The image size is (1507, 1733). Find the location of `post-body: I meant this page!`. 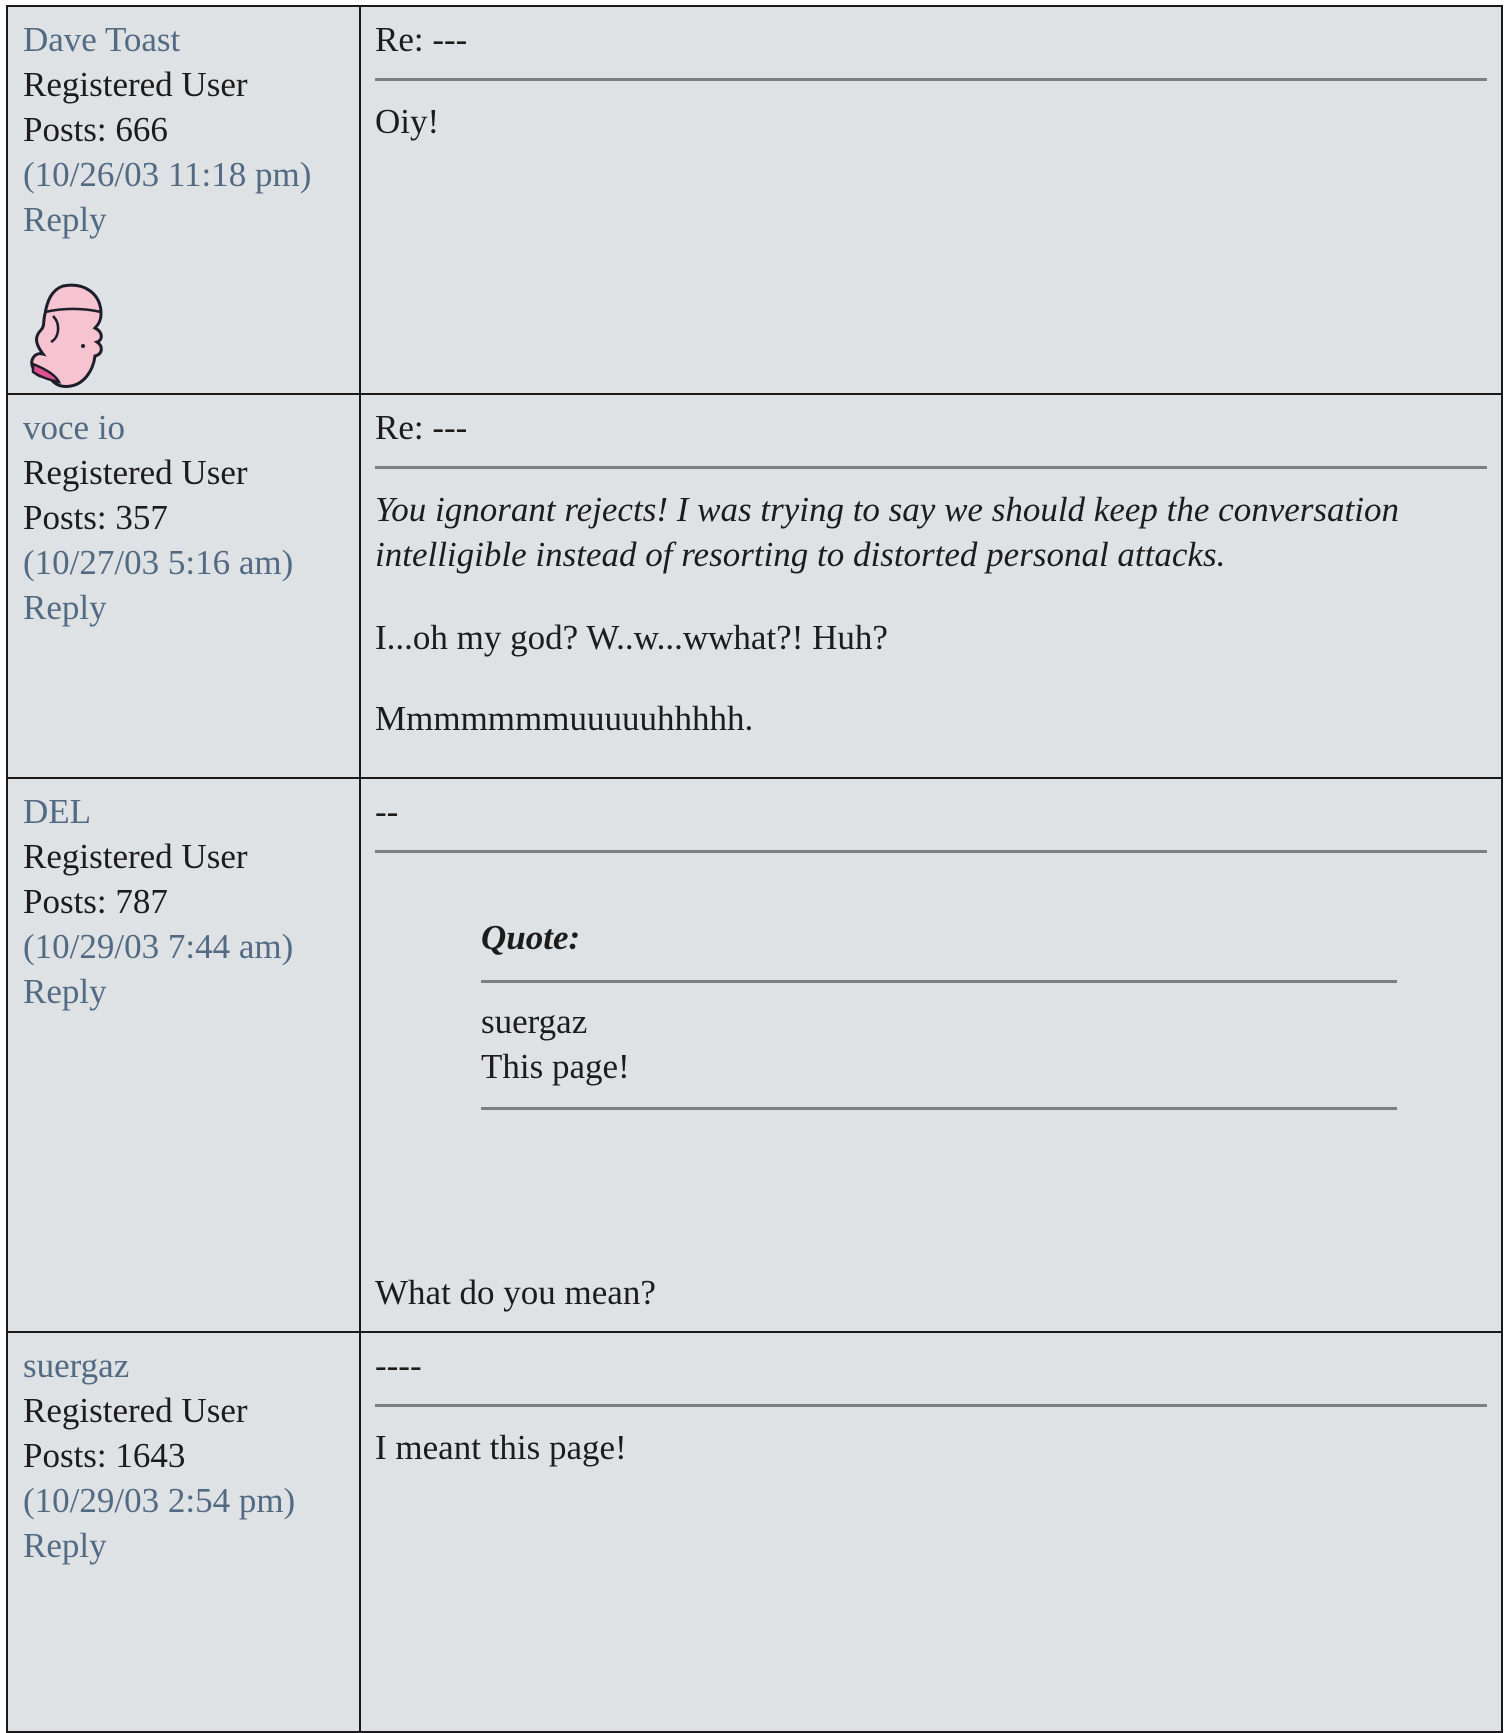

post-body: I meant this page! is located at coordinates (931, 1447).